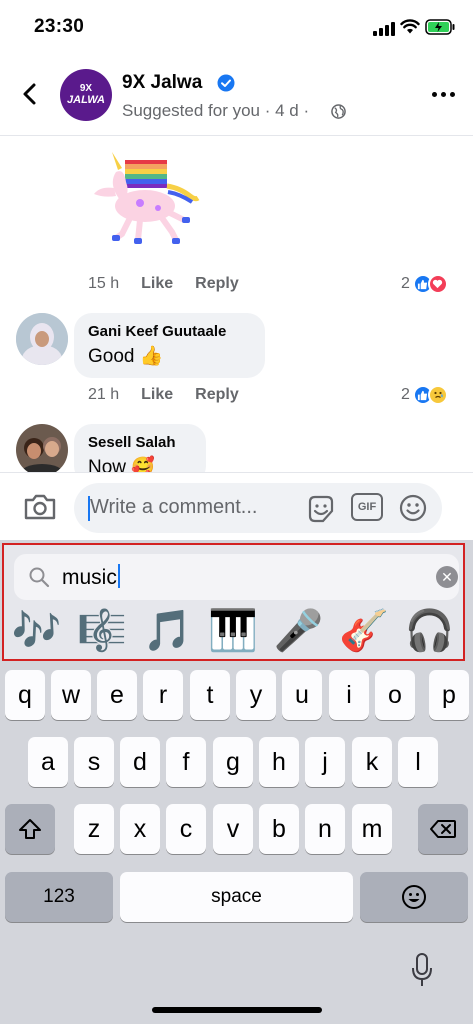 The width and height of the screenshot is (473, 1024). Describe the element at coordinates (236, 897) in the screenshot. I see `space-key: space` at that location.